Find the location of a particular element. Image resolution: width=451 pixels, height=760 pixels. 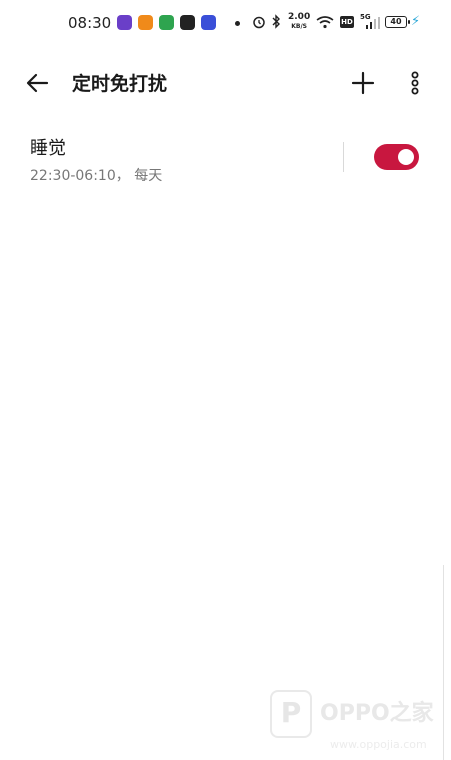

add-rule-button is located at coordinates (363, 83).